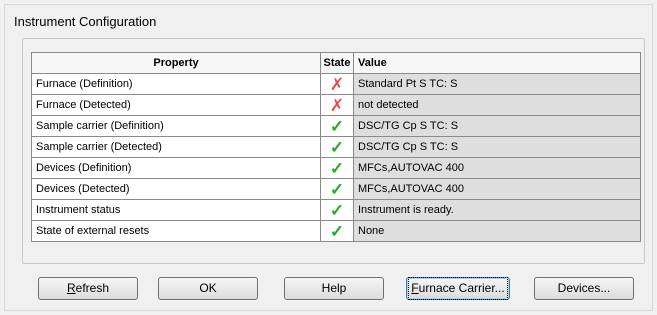  What do you see at coordinates (71, 288) in the screenshot?
I see `refresh-mnemonic: R` at bounding box center [71, 288].